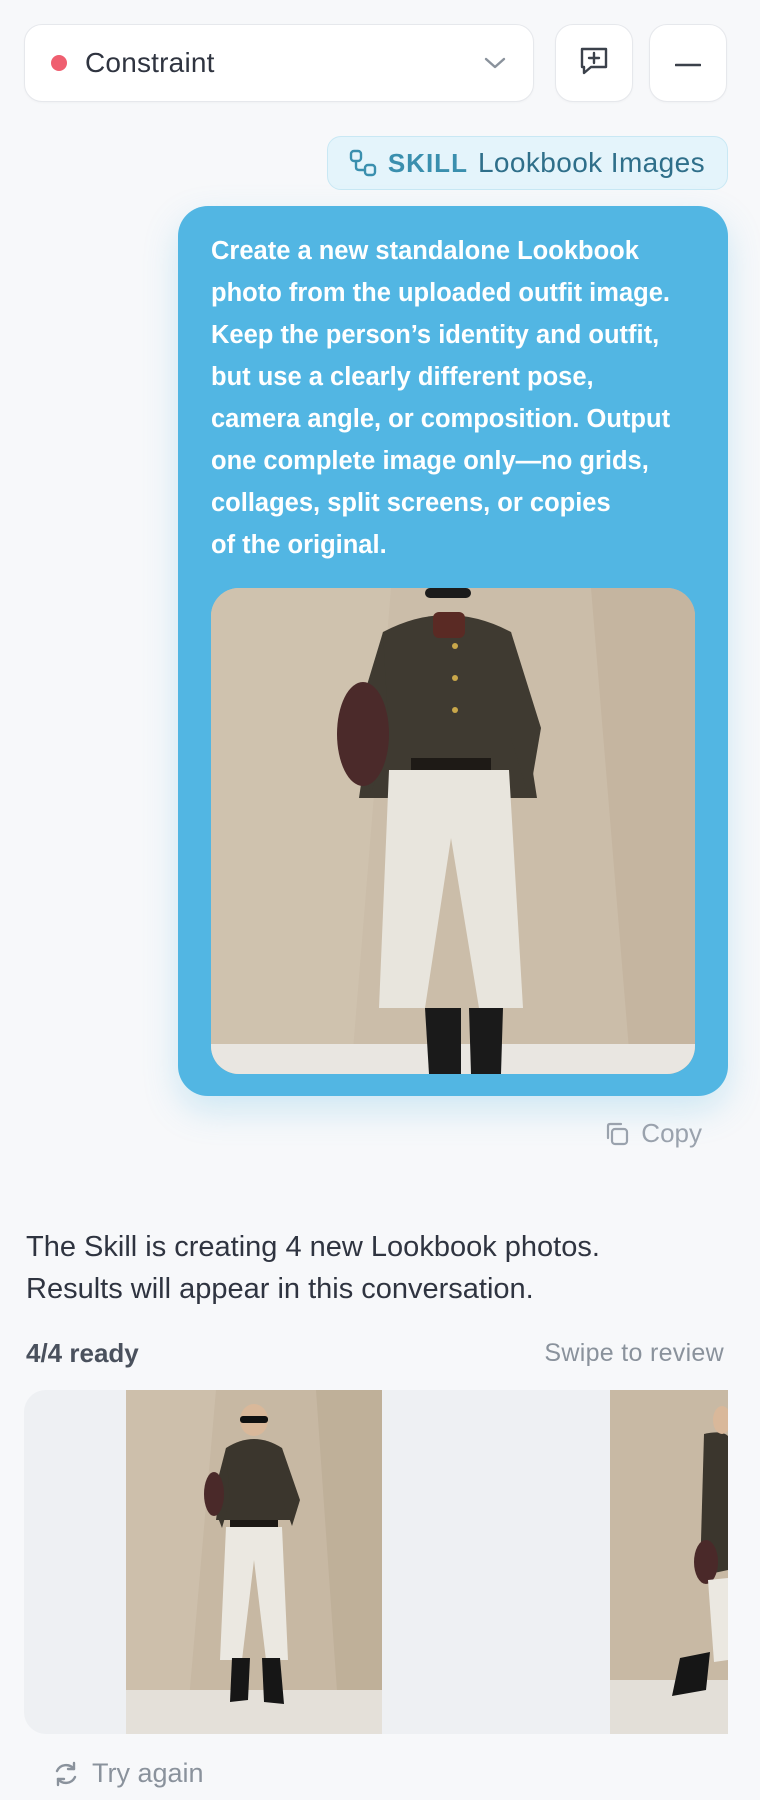 The height and width of the screenshot is (1800, 760). I want to click on skill-link-icon, so click(363, 163).